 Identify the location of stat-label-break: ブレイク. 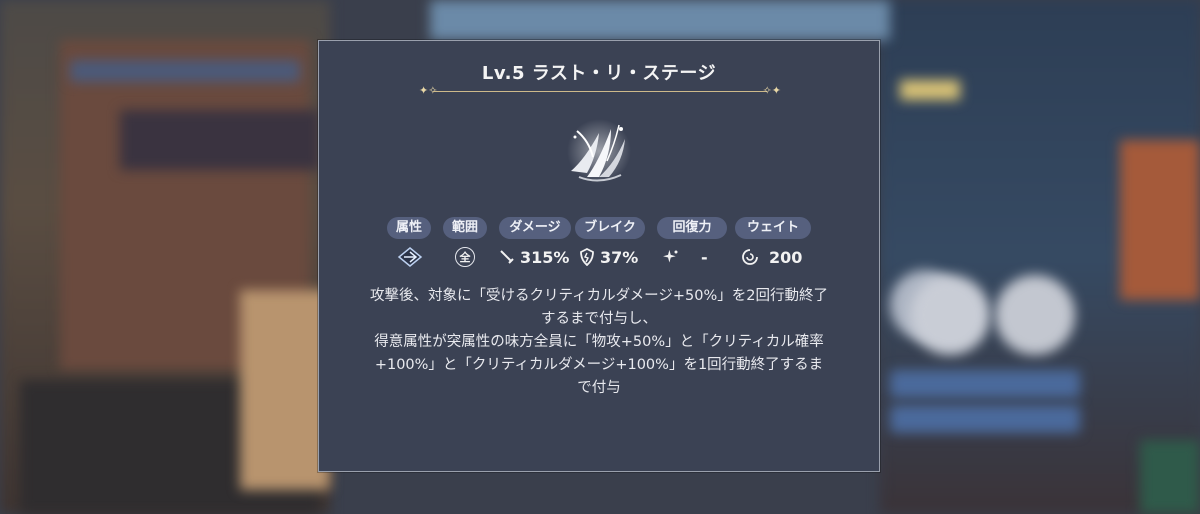
(610, 228).